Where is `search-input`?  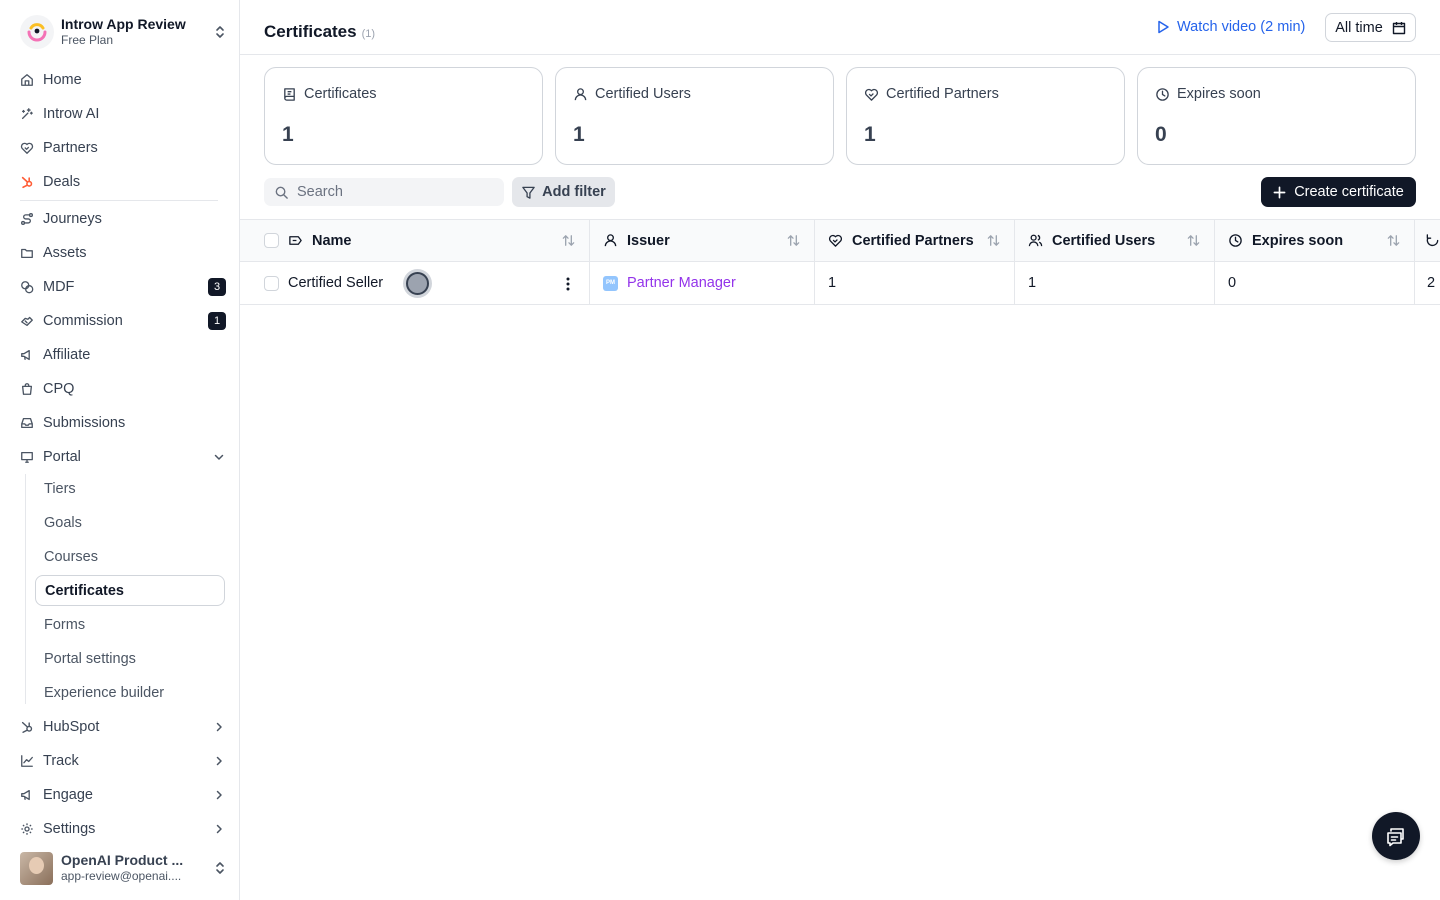
search-input is located at coordinates (392, 192).